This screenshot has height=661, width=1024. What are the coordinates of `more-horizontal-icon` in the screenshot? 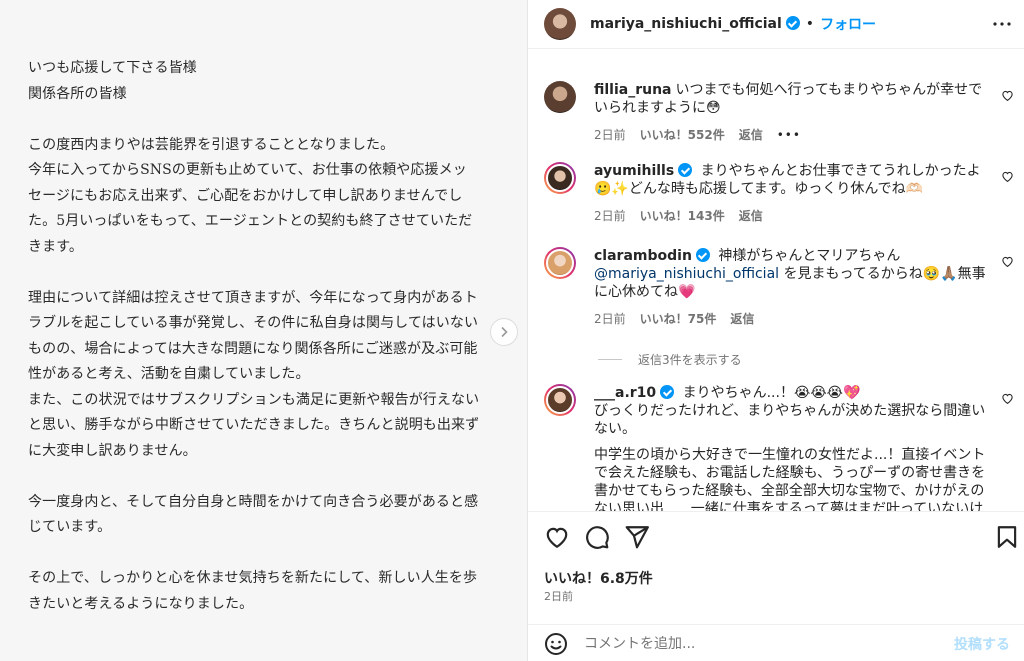 It's located at (1002, 24).